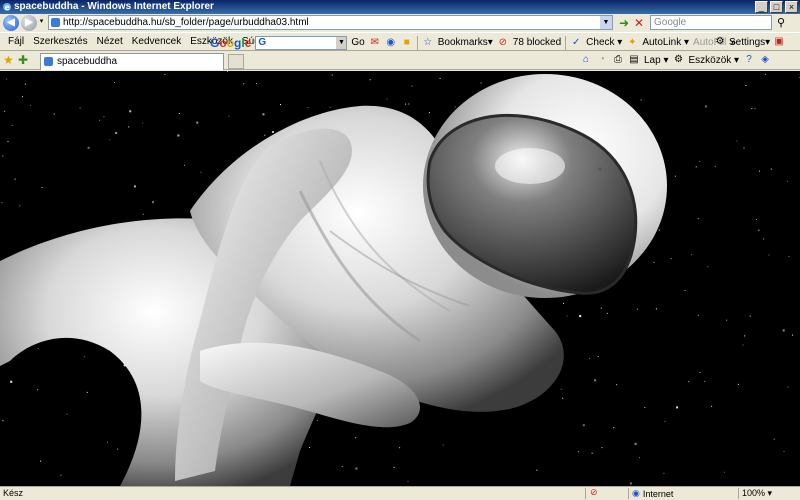 This screenshot has height=500, width=800. What do you see at coordinates (400, 493) in the screenshot?
I see `status-bar: Kész ⊘ ◉ Internet 100% ▾` at bounding box center [400, 493].